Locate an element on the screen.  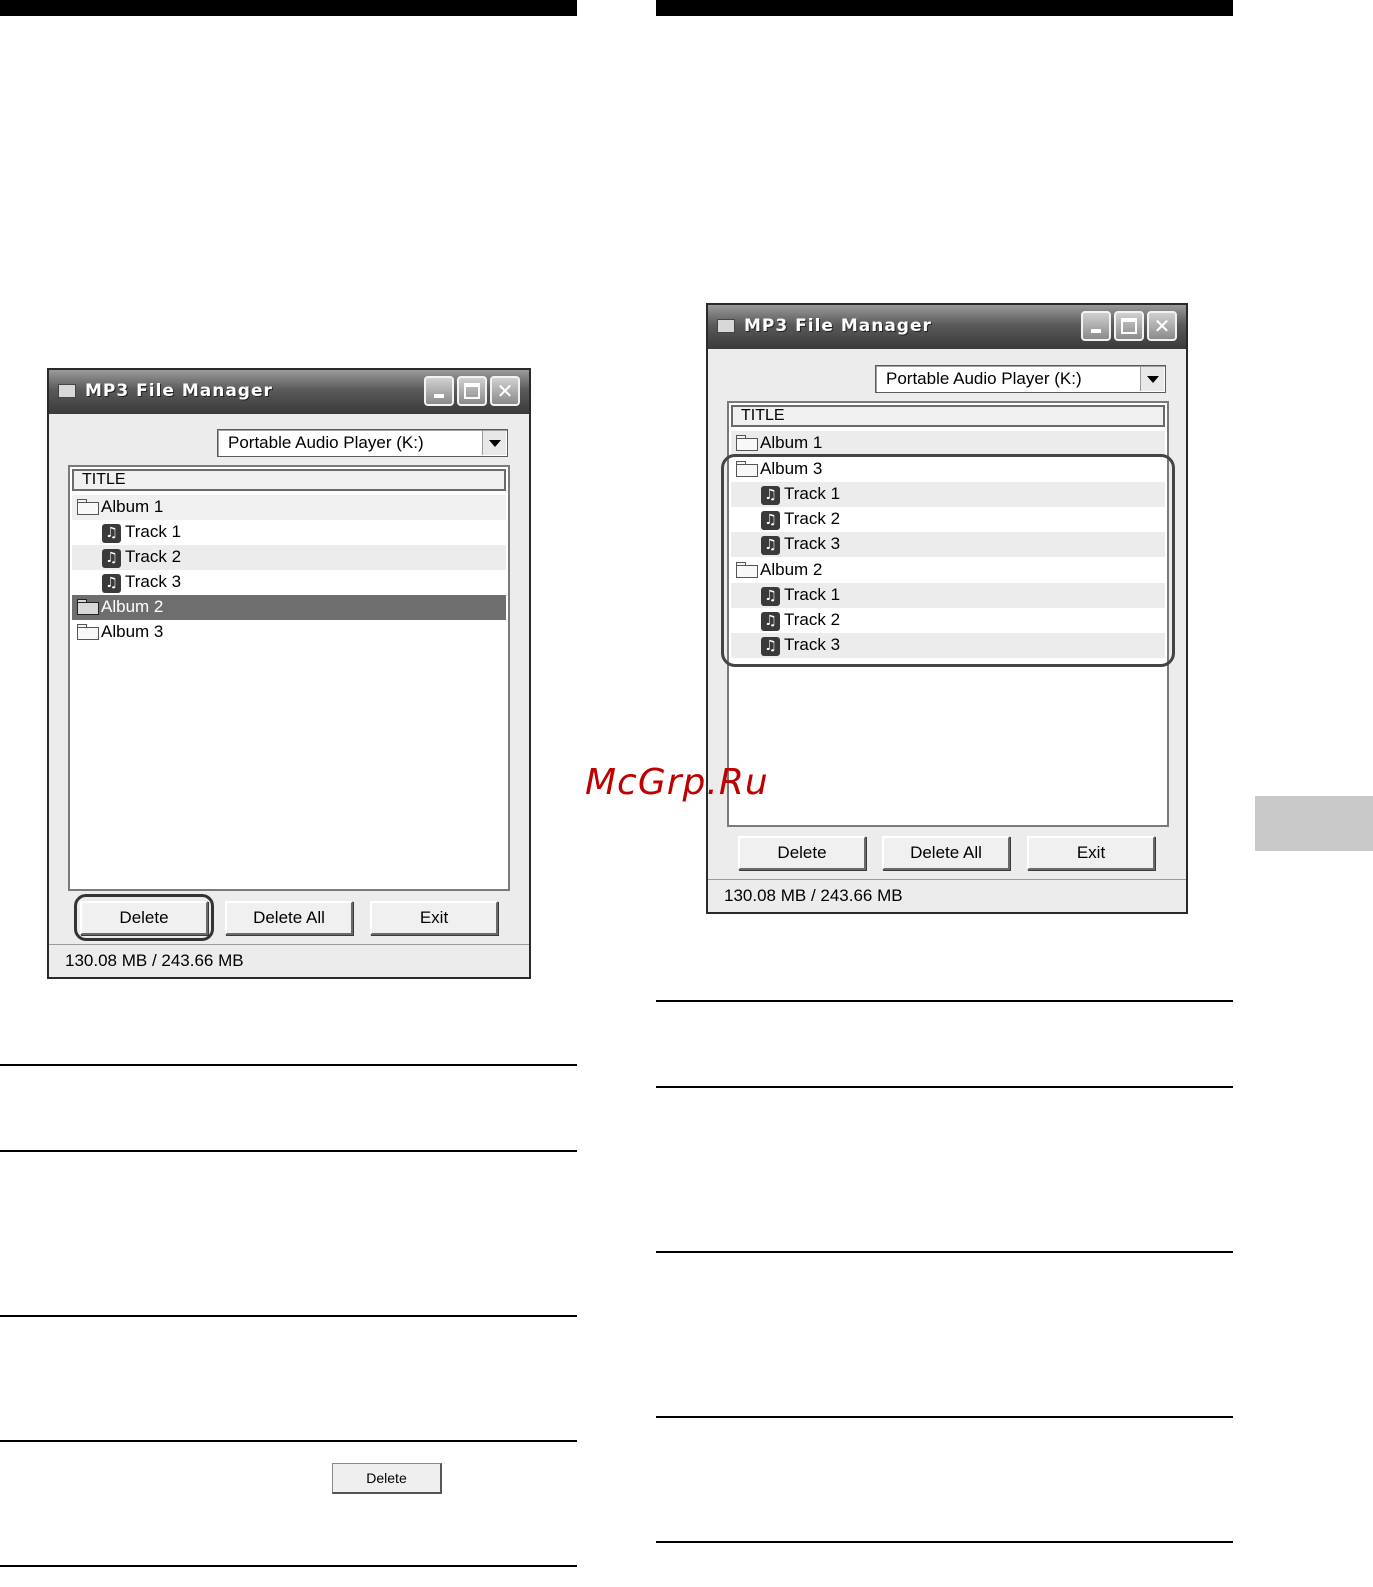
list-item-selected: Album 2 is located at coordinates (289, 607).